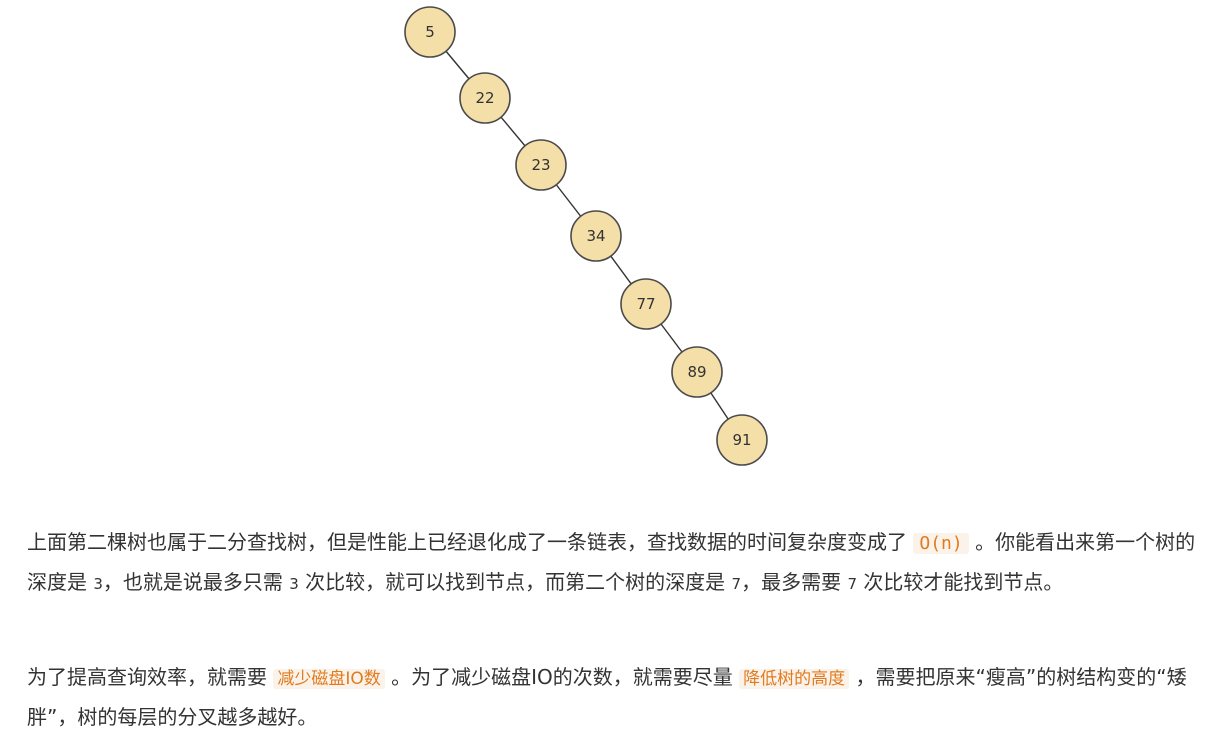 Image resolution: width=1224 pixels, height=749 pixels. Describe the element at coordinates (963, 582) in the screenshot. I see `paragraph-text: 次比较才能找到节点。` at that location.